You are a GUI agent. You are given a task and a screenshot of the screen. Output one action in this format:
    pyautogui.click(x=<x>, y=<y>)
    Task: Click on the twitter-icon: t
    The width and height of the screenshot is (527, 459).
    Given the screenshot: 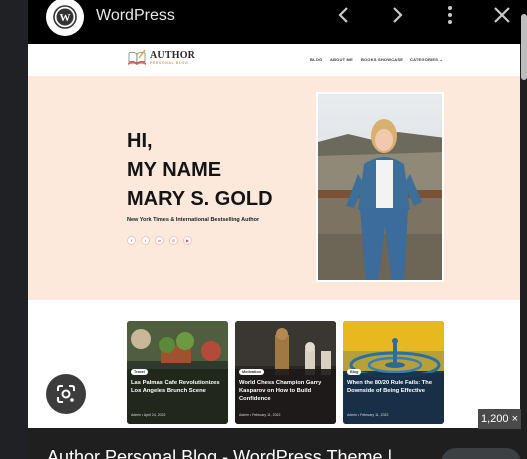 What is the action you would take?
    pyautogui.click(x=145, y=240)
    